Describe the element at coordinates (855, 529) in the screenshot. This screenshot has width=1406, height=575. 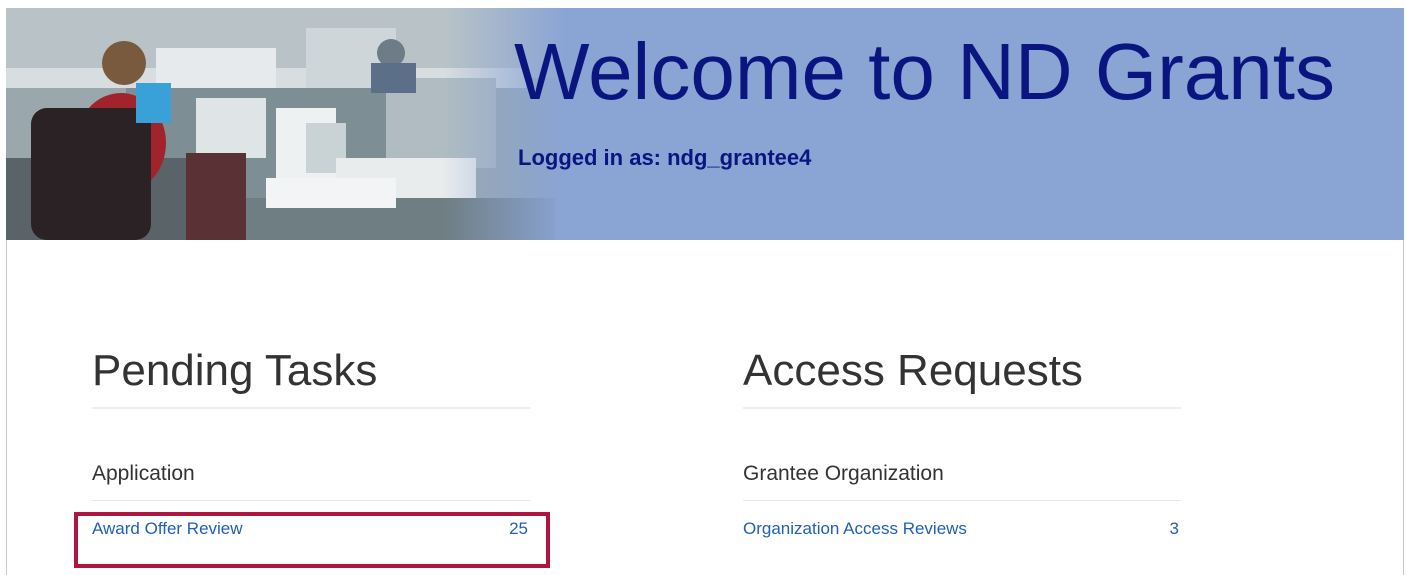
I see `organization-access-reviews-link: Organization Access Reviews` at that location.